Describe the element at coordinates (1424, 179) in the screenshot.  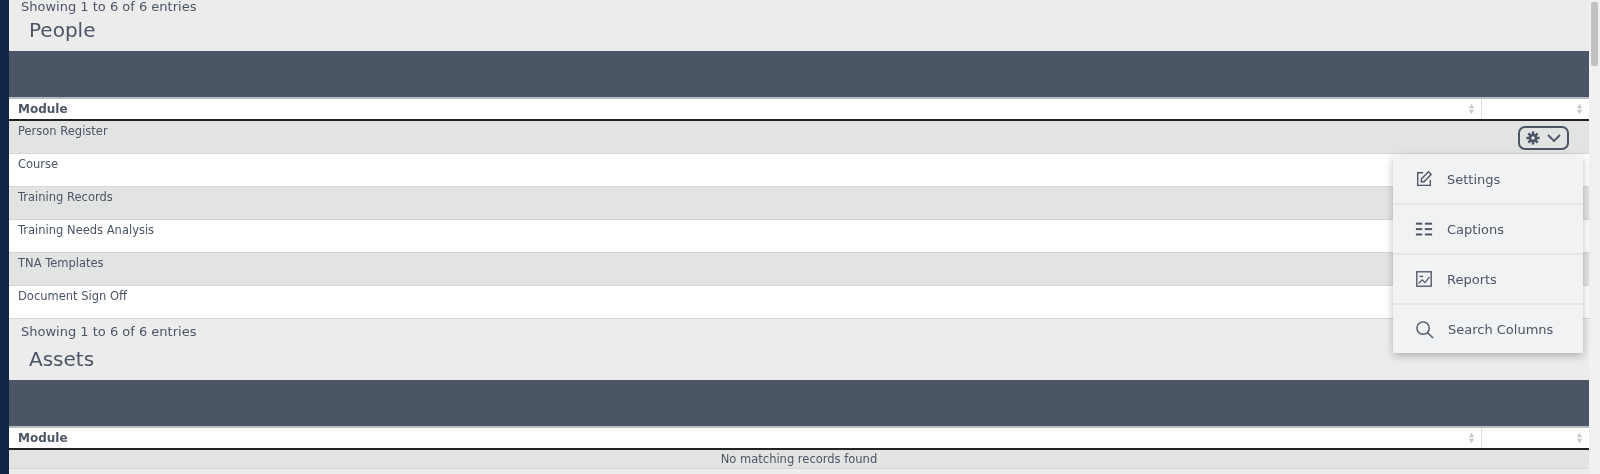
I see `edit-icon` at that location.